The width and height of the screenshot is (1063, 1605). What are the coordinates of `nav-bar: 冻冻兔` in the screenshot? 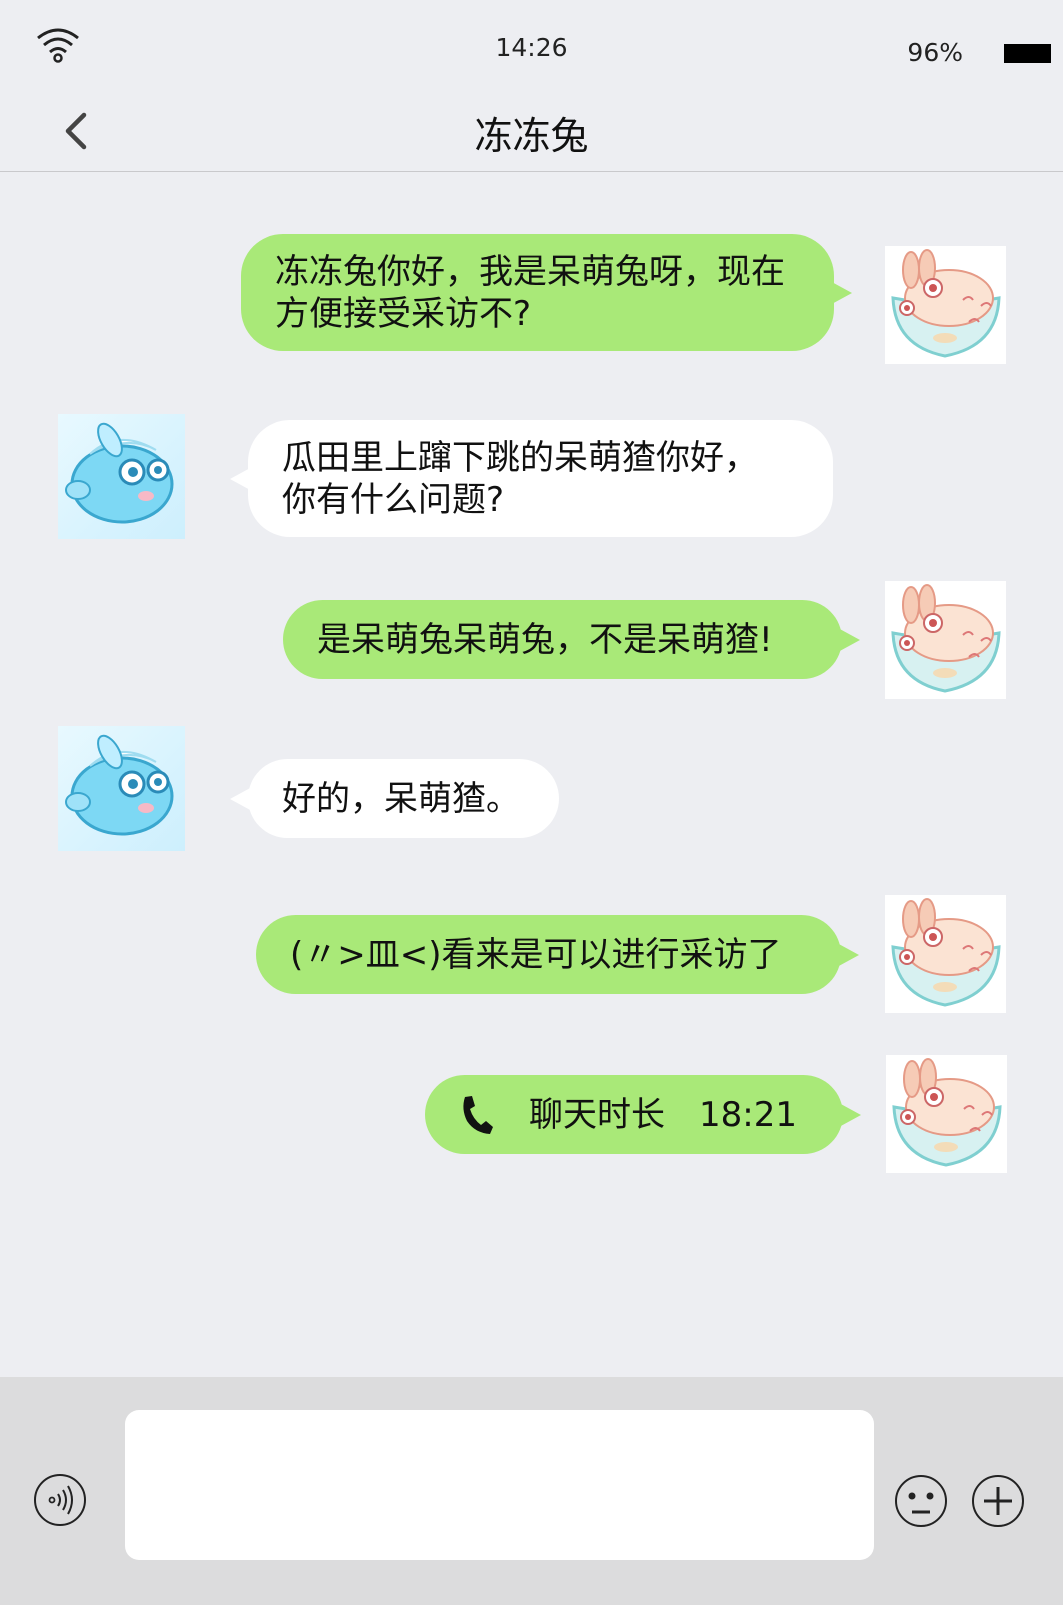 It's located at (531, 133).